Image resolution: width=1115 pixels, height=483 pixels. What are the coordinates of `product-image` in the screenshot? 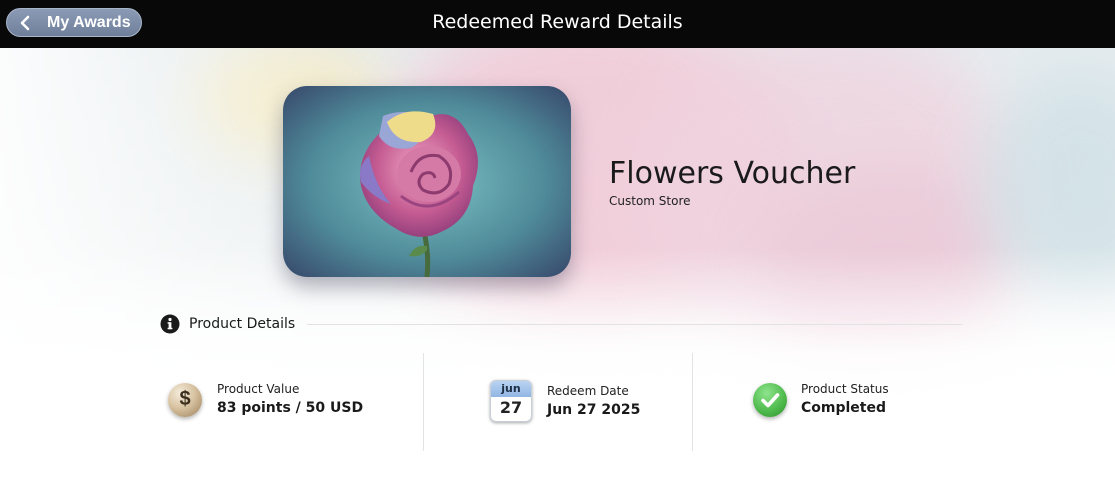 It's located at (427, 181).